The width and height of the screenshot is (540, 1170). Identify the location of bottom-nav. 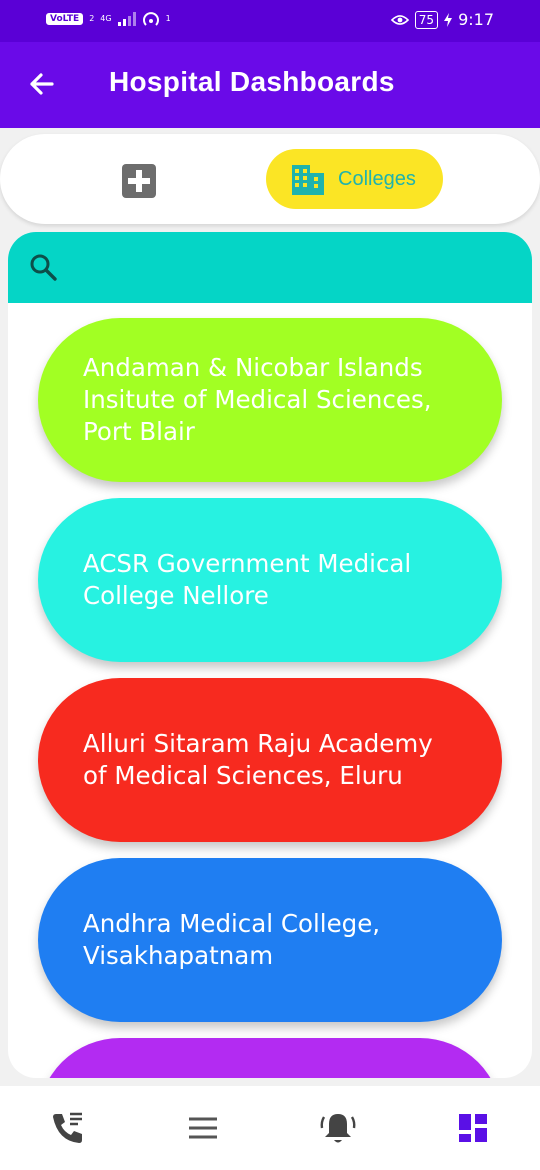
(270, 1128).